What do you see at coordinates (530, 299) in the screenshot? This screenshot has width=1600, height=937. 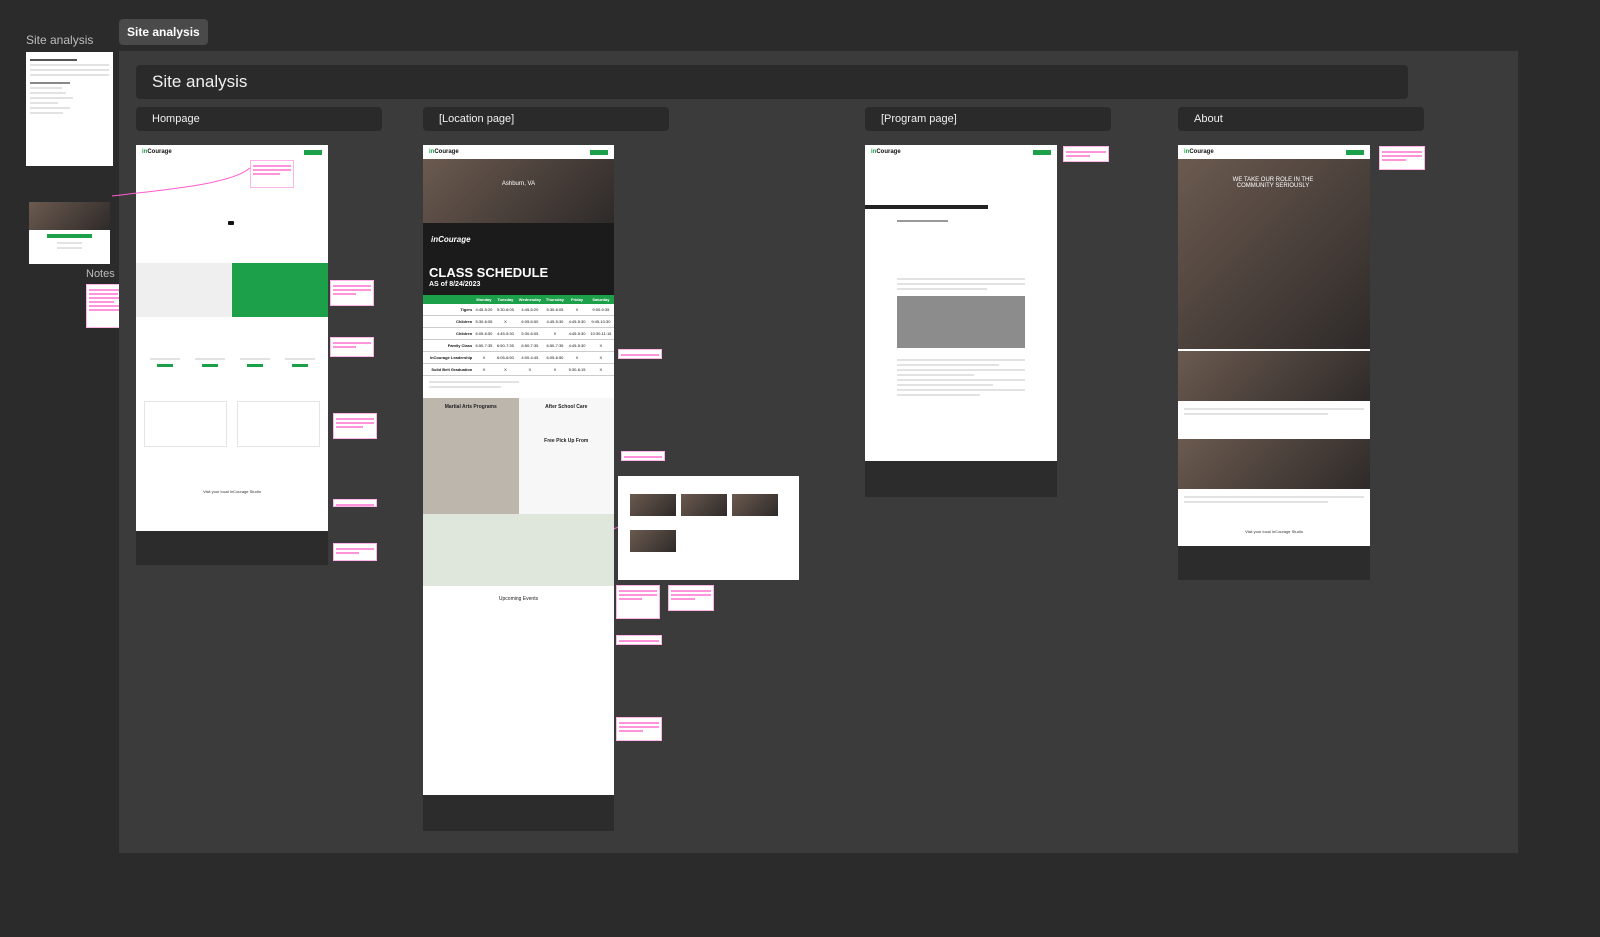 I see `day-header: Wednesday` at bounding box center [530, 299].